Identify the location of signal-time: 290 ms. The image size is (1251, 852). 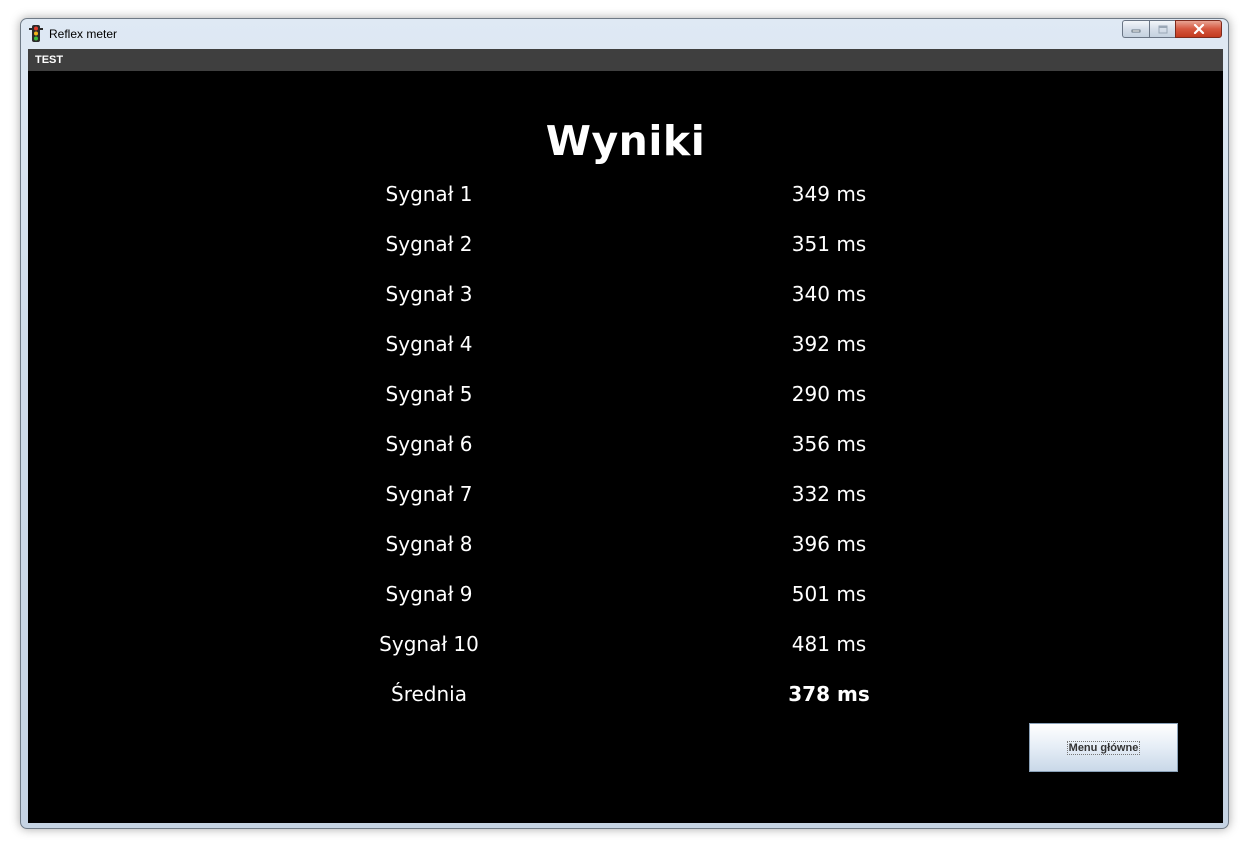
(829, 394).